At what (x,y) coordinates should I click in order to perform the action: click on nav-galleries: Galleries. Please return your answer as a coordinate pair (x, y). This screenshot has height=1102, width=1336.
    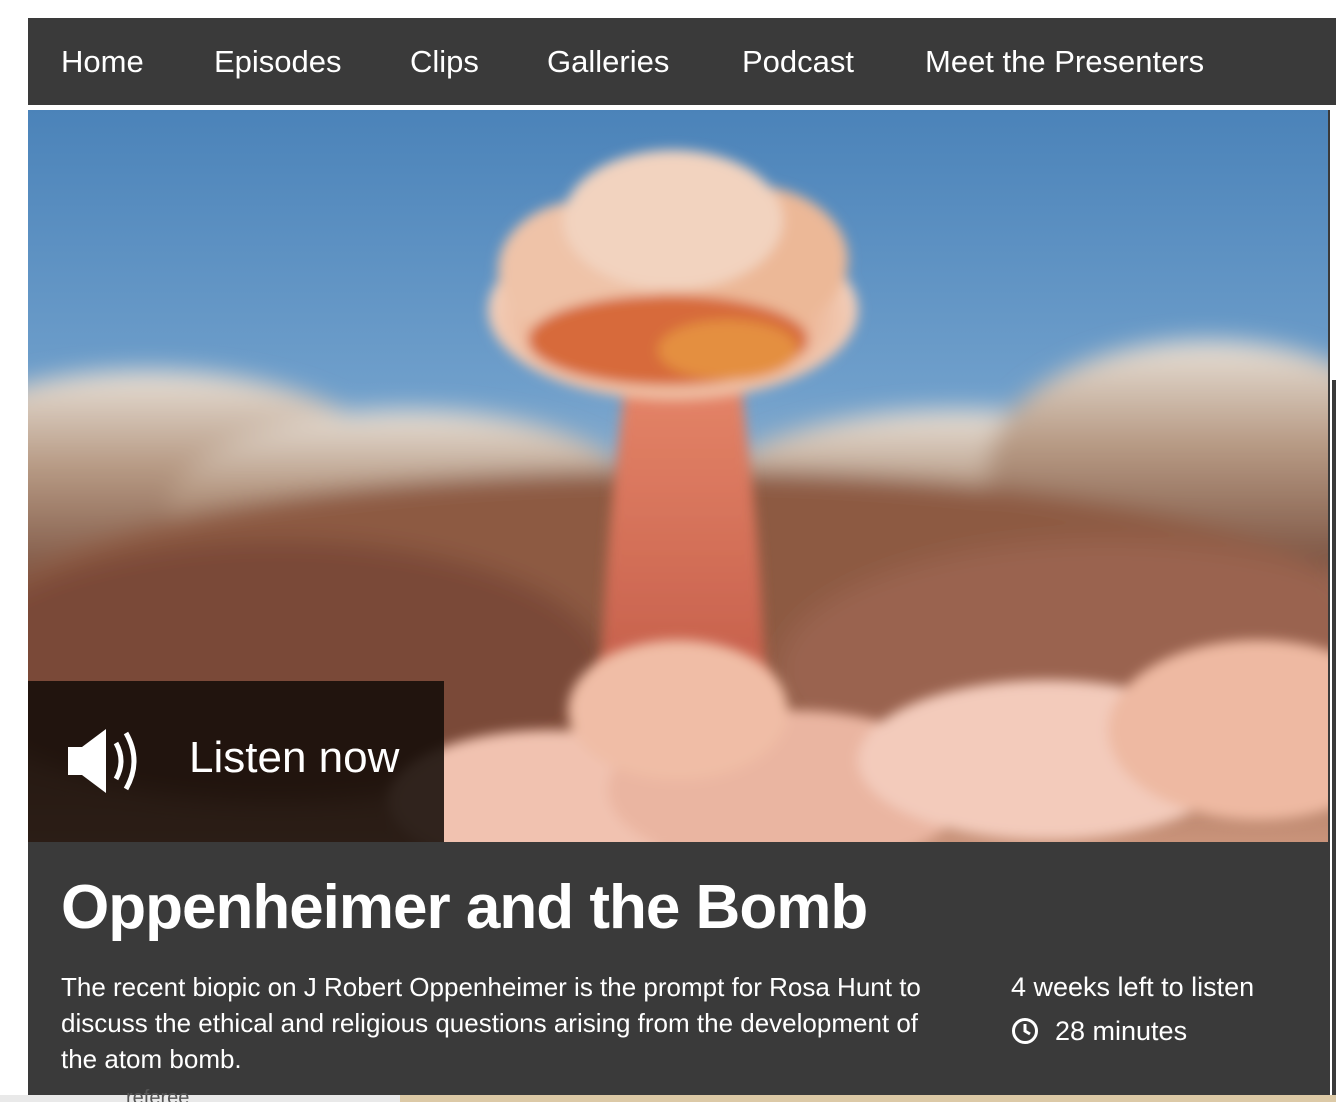
    Looking at the image, I should click on (608, 62).